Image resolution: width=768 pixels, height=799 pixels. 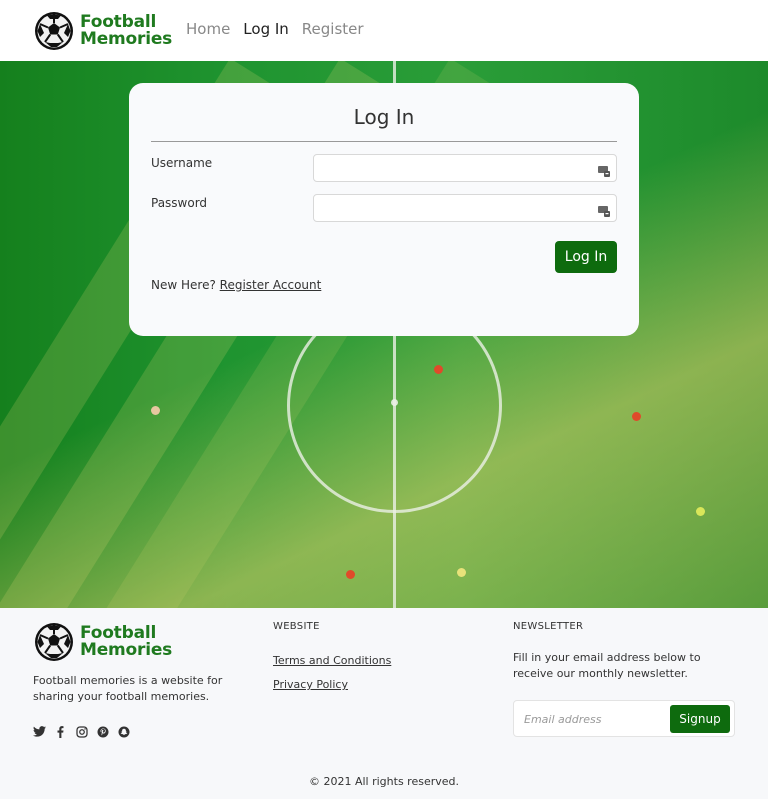 I want to click on username-input, so click(x=465, y=168).